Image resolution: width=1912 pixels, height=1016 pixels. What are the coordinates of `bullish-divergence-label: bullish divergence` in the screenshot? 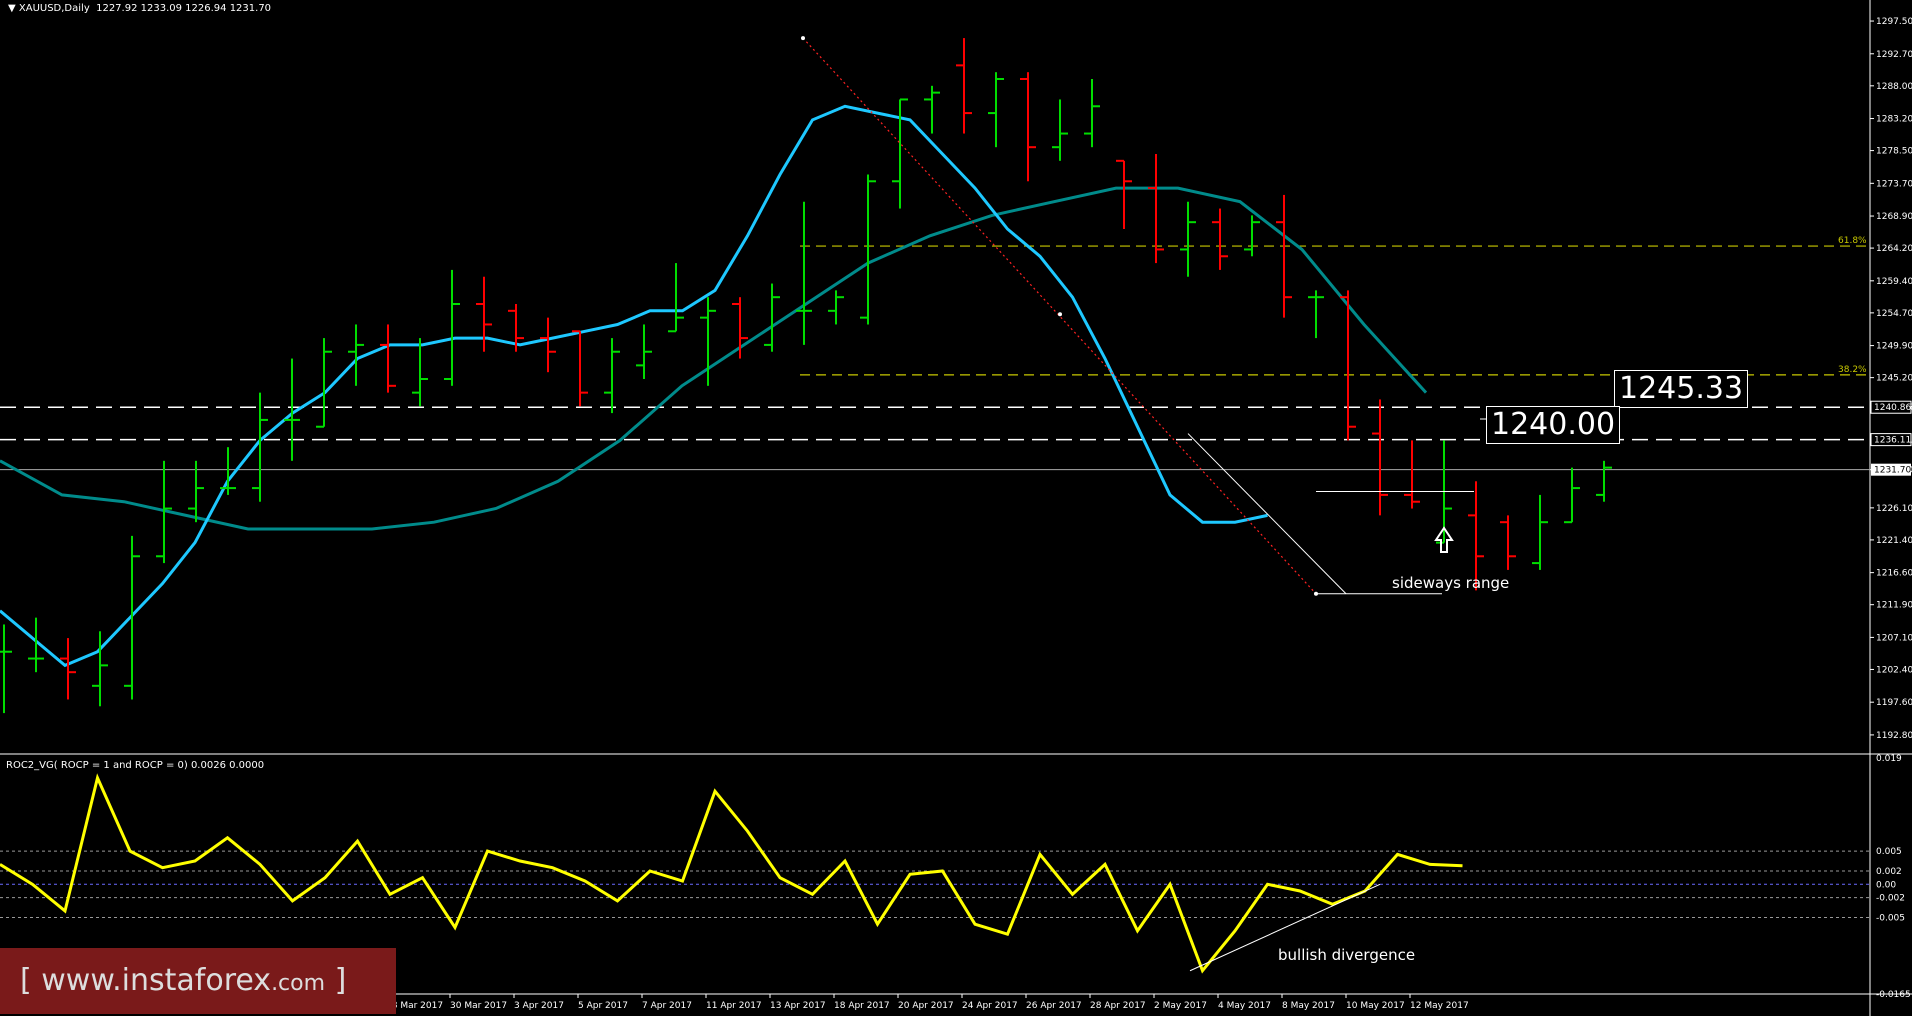 It's located at (1346, 955).